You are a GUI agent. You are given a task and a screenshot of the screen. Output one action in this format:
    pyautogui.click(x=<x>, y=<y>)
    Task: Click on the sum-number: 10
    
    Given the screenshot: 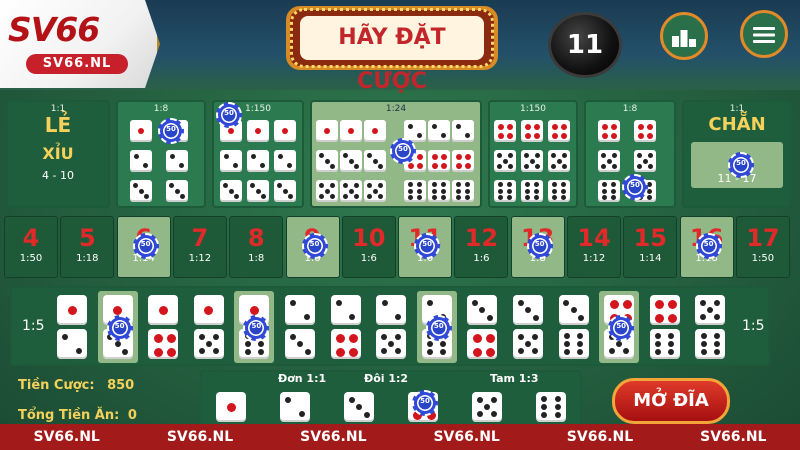 What is the action you would take?
    pyautogui.click(x=369, y=238)
    